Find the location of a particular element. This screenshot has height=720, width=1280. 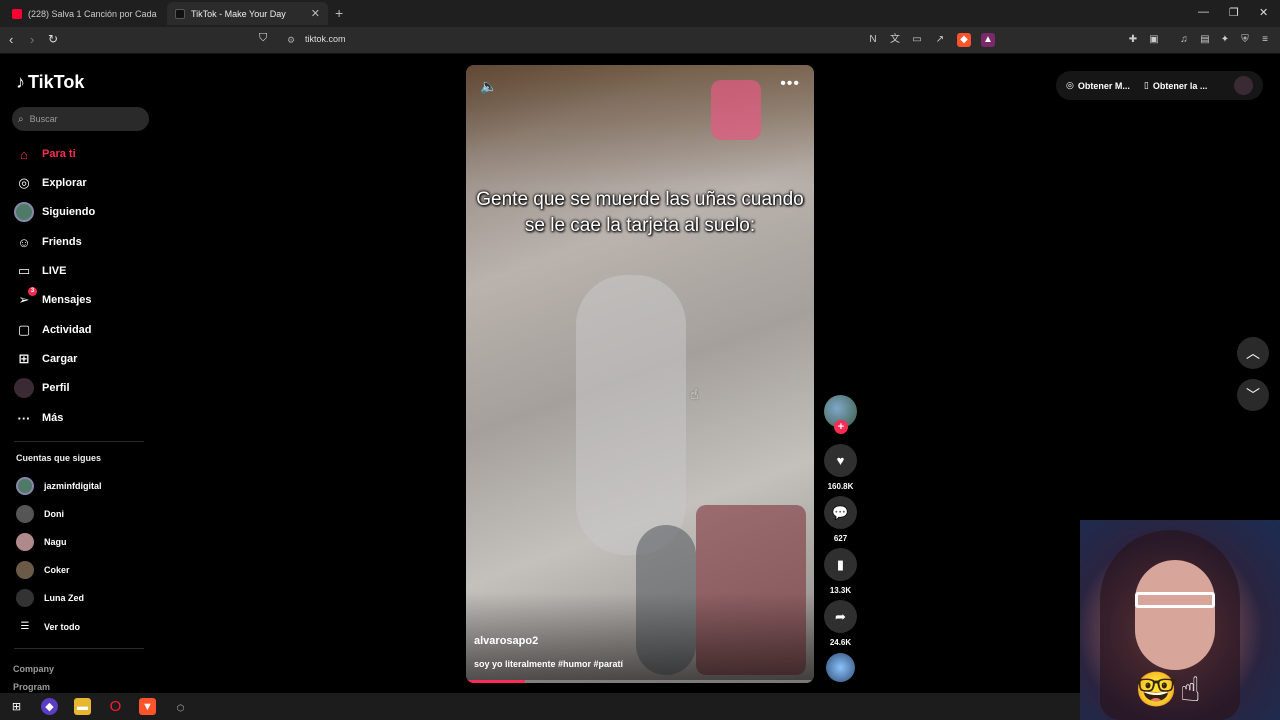

translate-icon: 文 is located at coordinates (895, 40).